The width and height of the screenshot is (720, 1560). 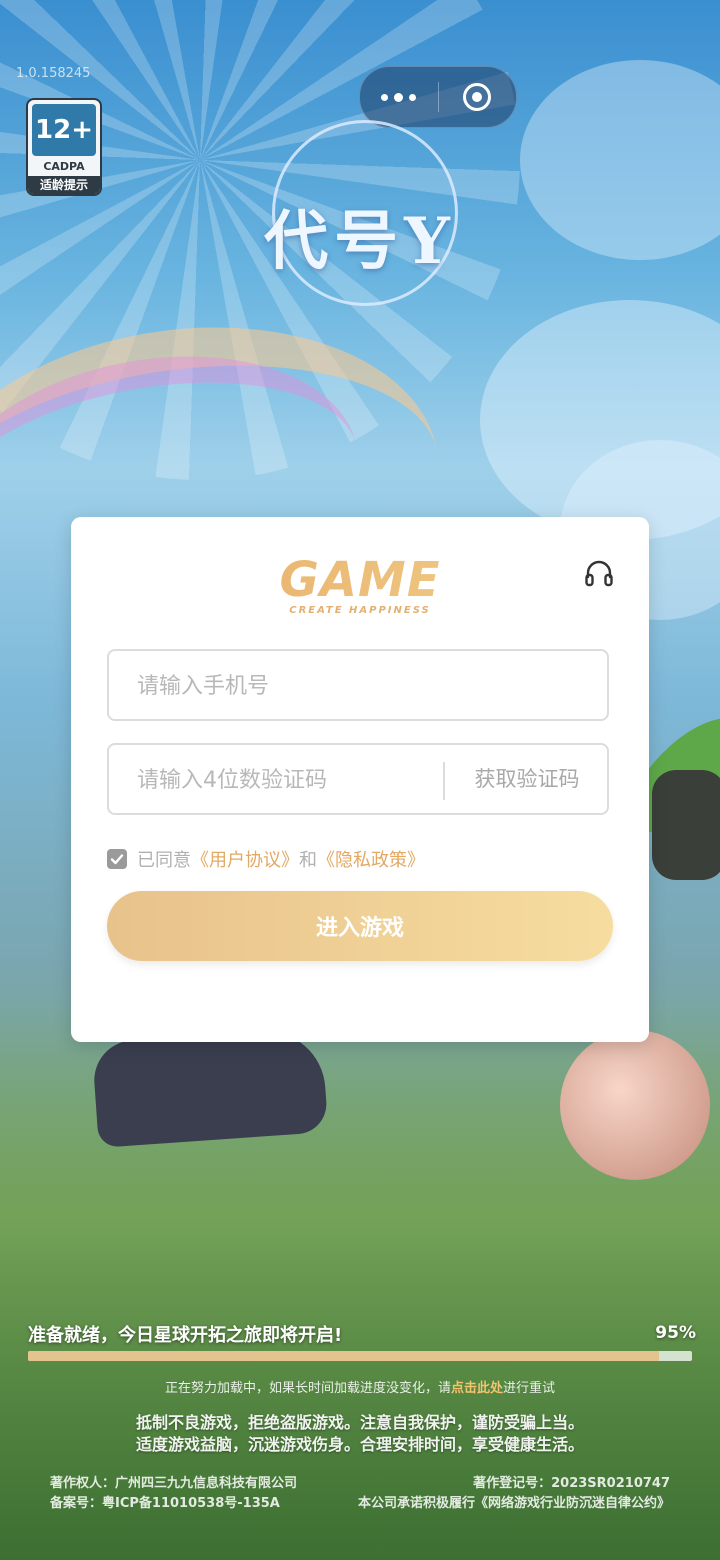 I want to click on game-title-logo: 代号Y, so click(x=360, y=220).